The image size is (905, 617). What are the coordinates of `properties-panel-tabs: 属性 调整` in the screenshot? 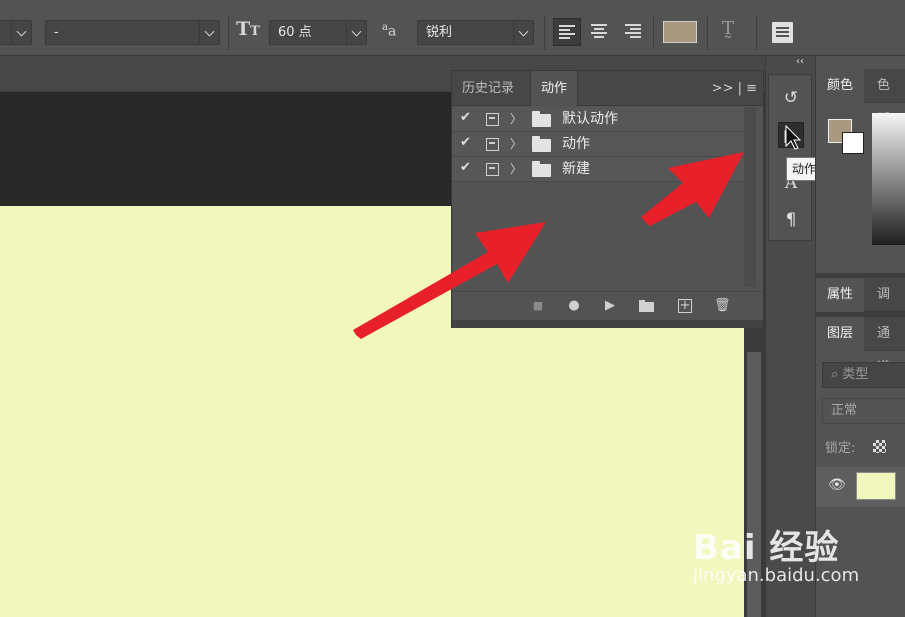 It's located at (860, 307).